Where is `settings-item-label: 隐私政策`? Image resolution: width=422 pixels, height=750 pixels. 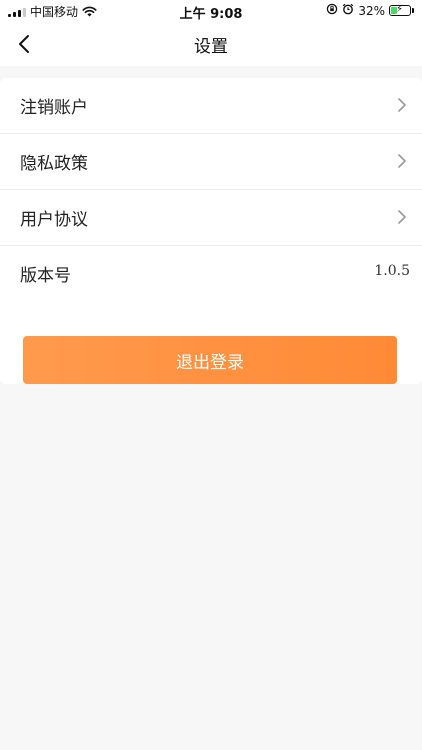
settings-item-label: 隐私政策 is located at coordinates (54, 164).